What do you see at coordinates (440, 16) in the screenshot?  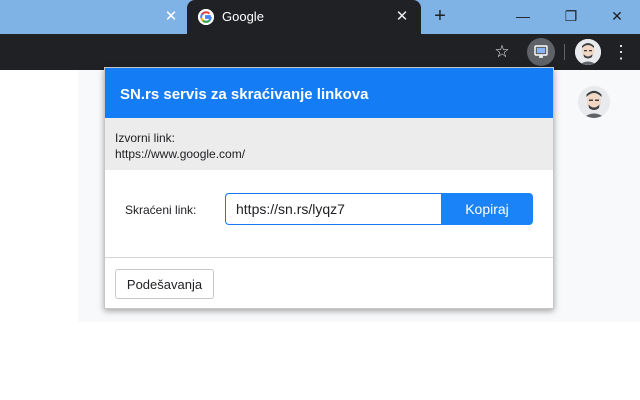 I see `new-tab-icon: +` at bounding box center [440, 16].